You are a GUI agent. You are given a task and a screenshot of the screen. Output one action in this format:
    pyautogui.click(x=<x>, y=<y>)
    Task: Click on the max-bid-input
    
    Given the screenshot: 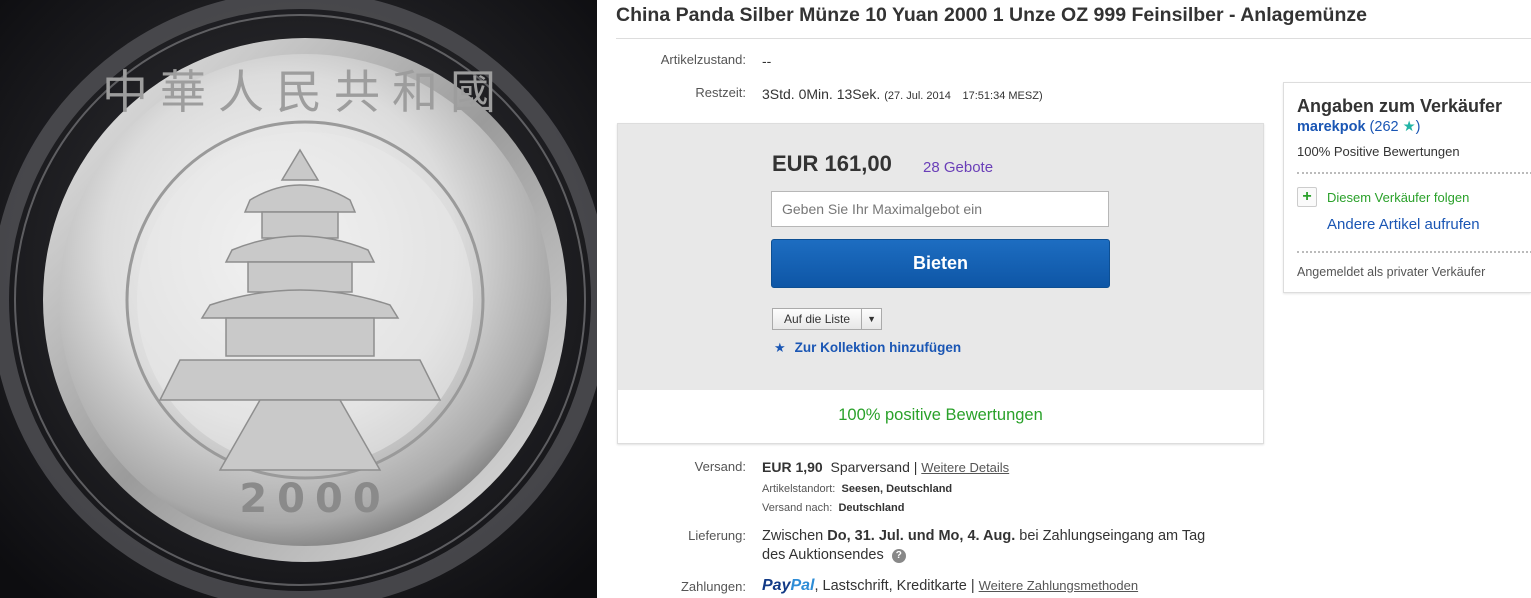 What is the action you would take?
    pyautogui.click(x=940, y=209)
    